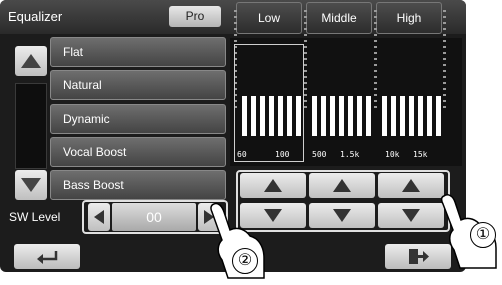  I want to click on callout-number-1: ①, so click(483, 235).